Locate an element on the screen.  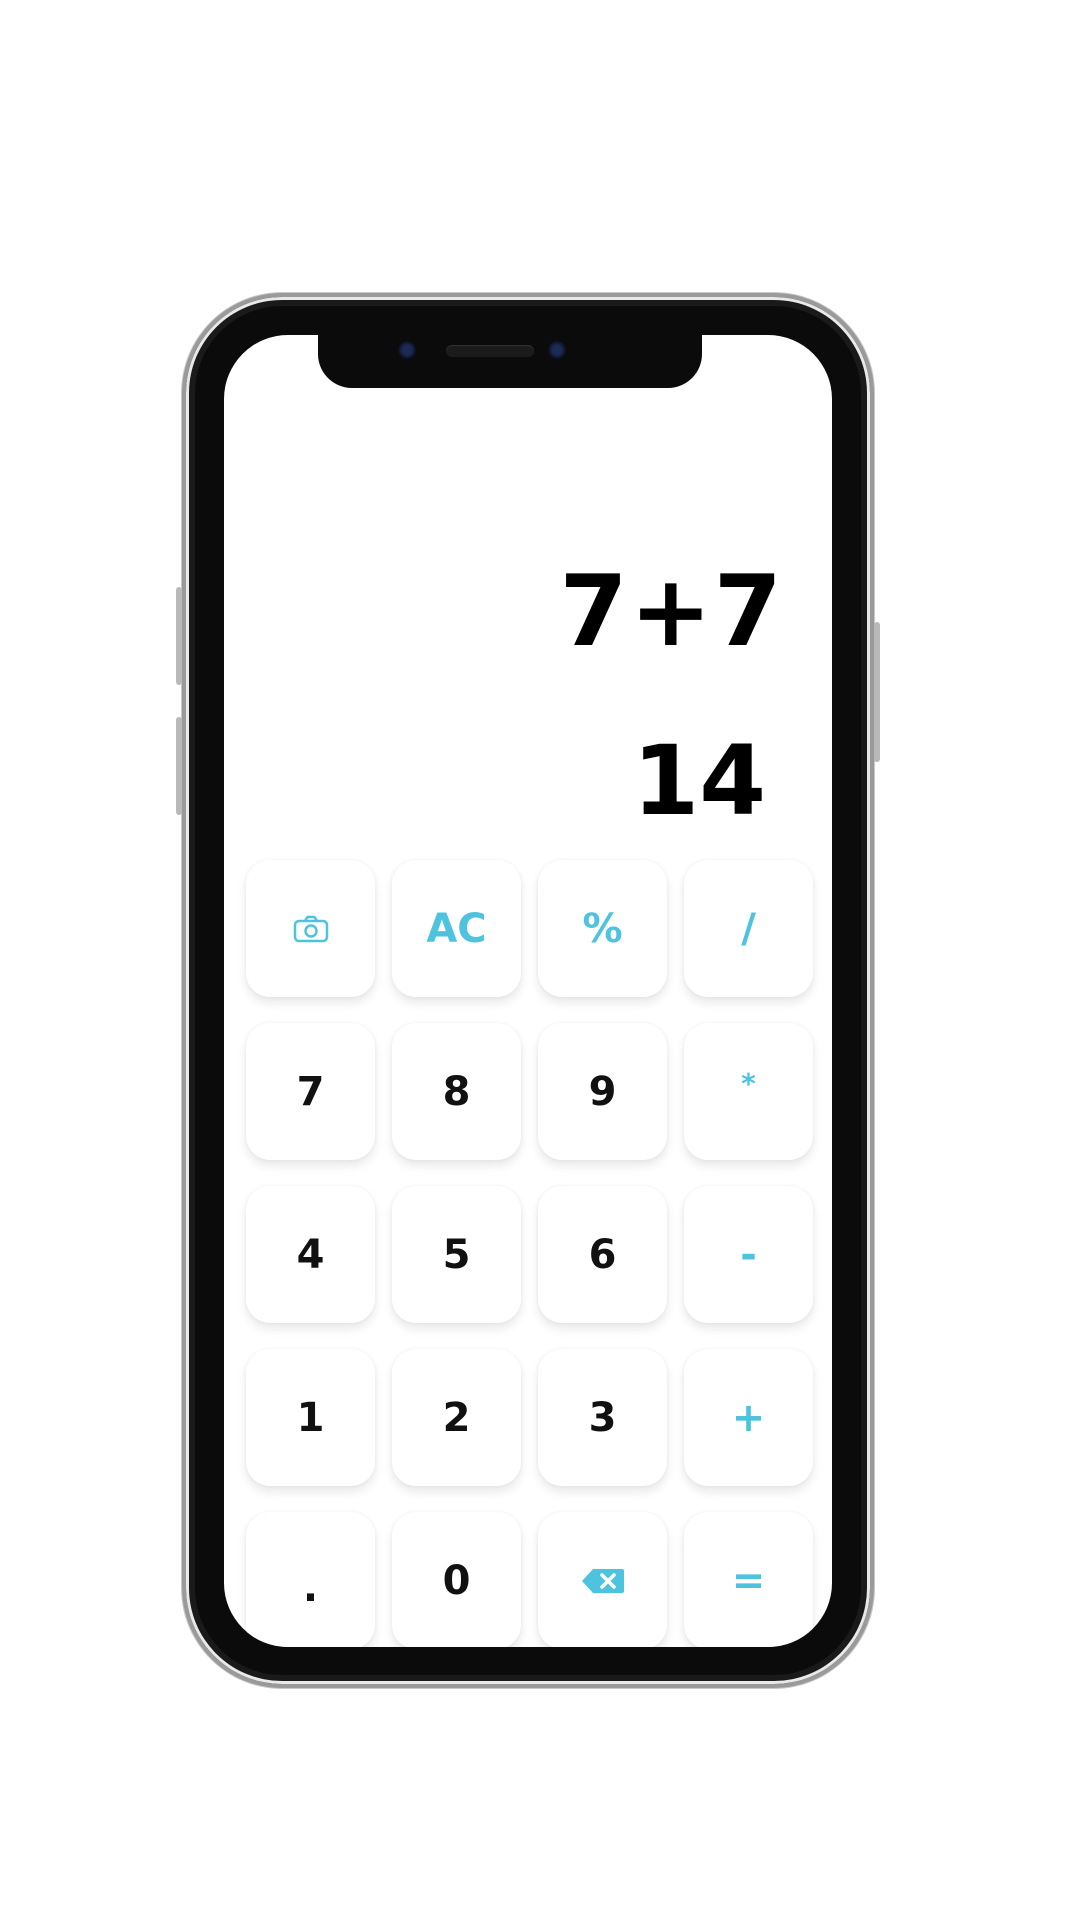
camera-button is located at coordinates (310, 928).